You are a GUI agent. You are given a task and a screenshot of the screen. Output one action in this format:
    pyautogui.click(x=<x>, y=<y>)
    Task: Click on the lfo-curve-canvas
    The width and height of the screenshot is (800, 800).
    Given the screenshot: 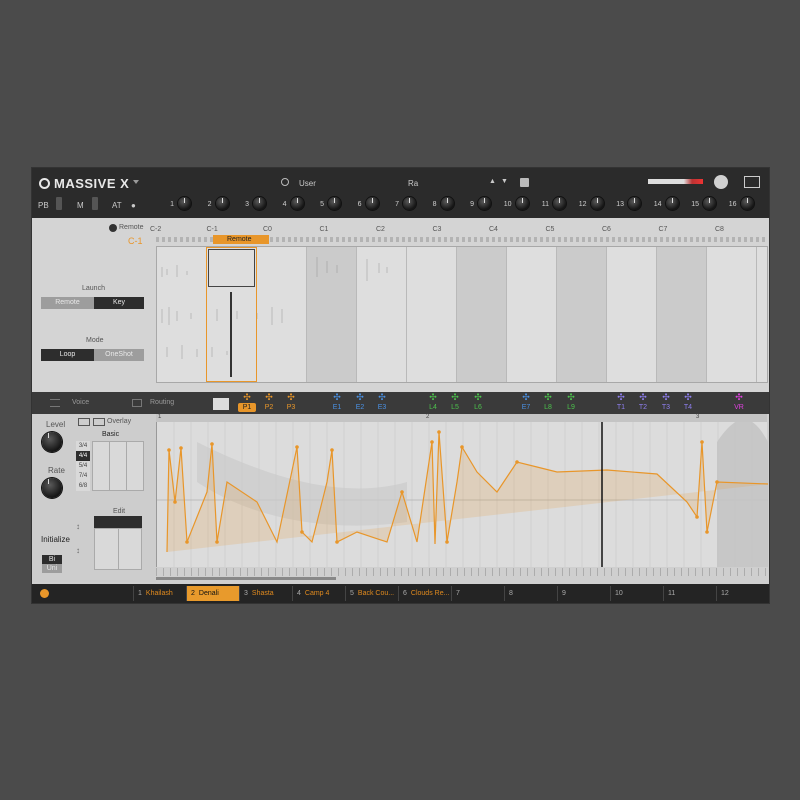 What is the action you would take?
    pyautogui.click(x=462, y=493)
    